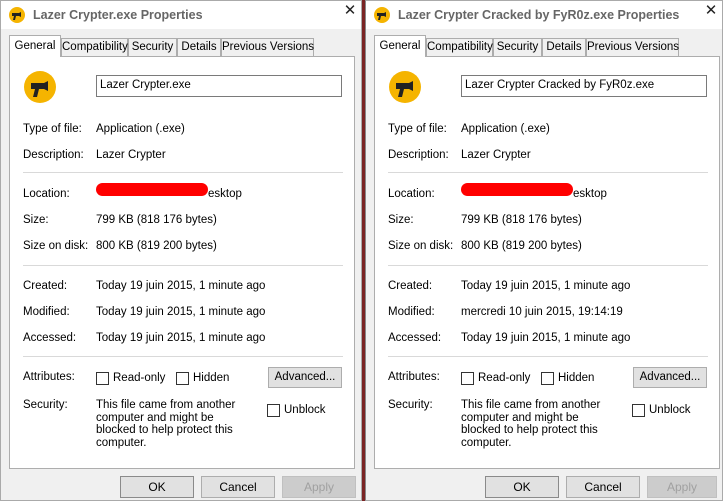 Image resolution: width=723 pixels, height=501 pixels. I want to click on title-bar: Lazer Crypter.exe Properties ✕, so click(181, 15).